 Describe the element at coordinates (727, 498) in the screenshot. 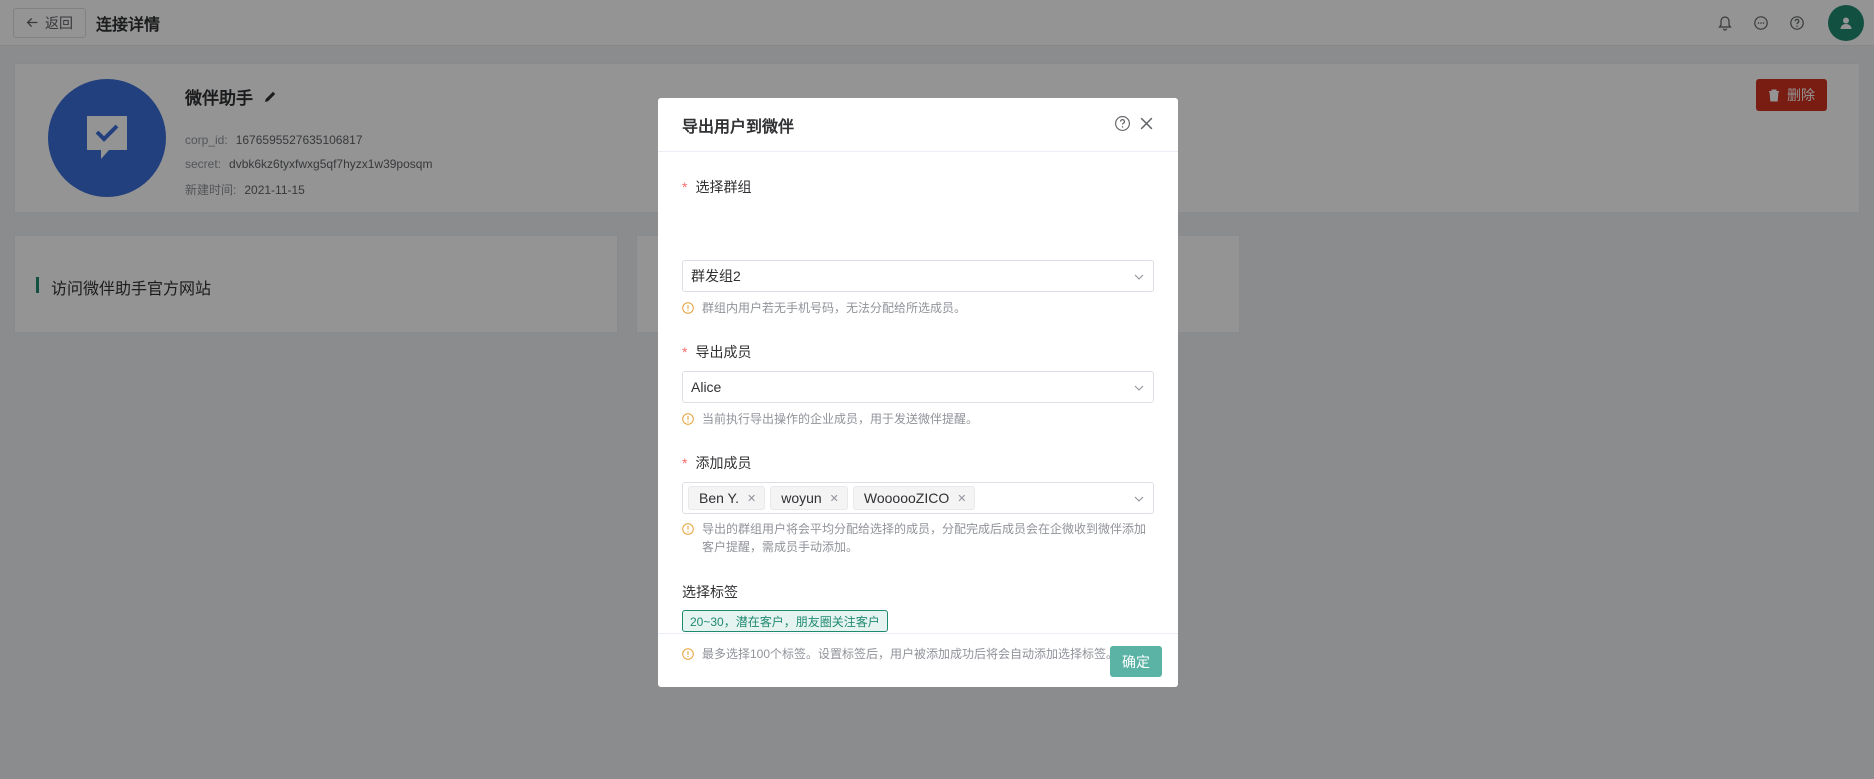

I see `member-chip: Ben Y. ✕` at that location.